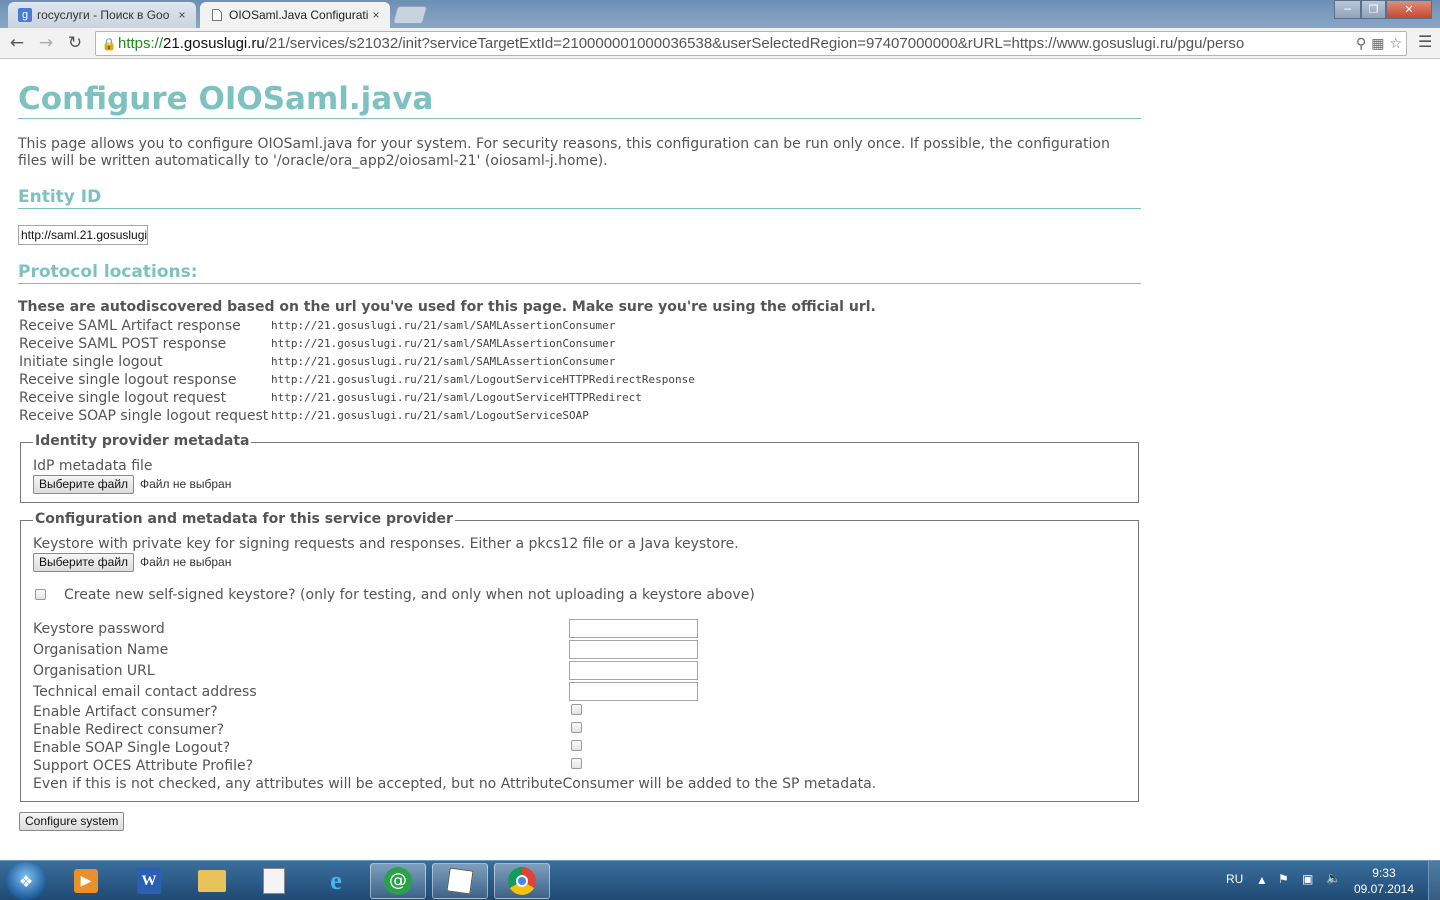 This screenshot has width=1440, height=900. Describe the element at coordinates (576, 709) in the screenshot. I see `artifact-consumer-checkbox` at that location.